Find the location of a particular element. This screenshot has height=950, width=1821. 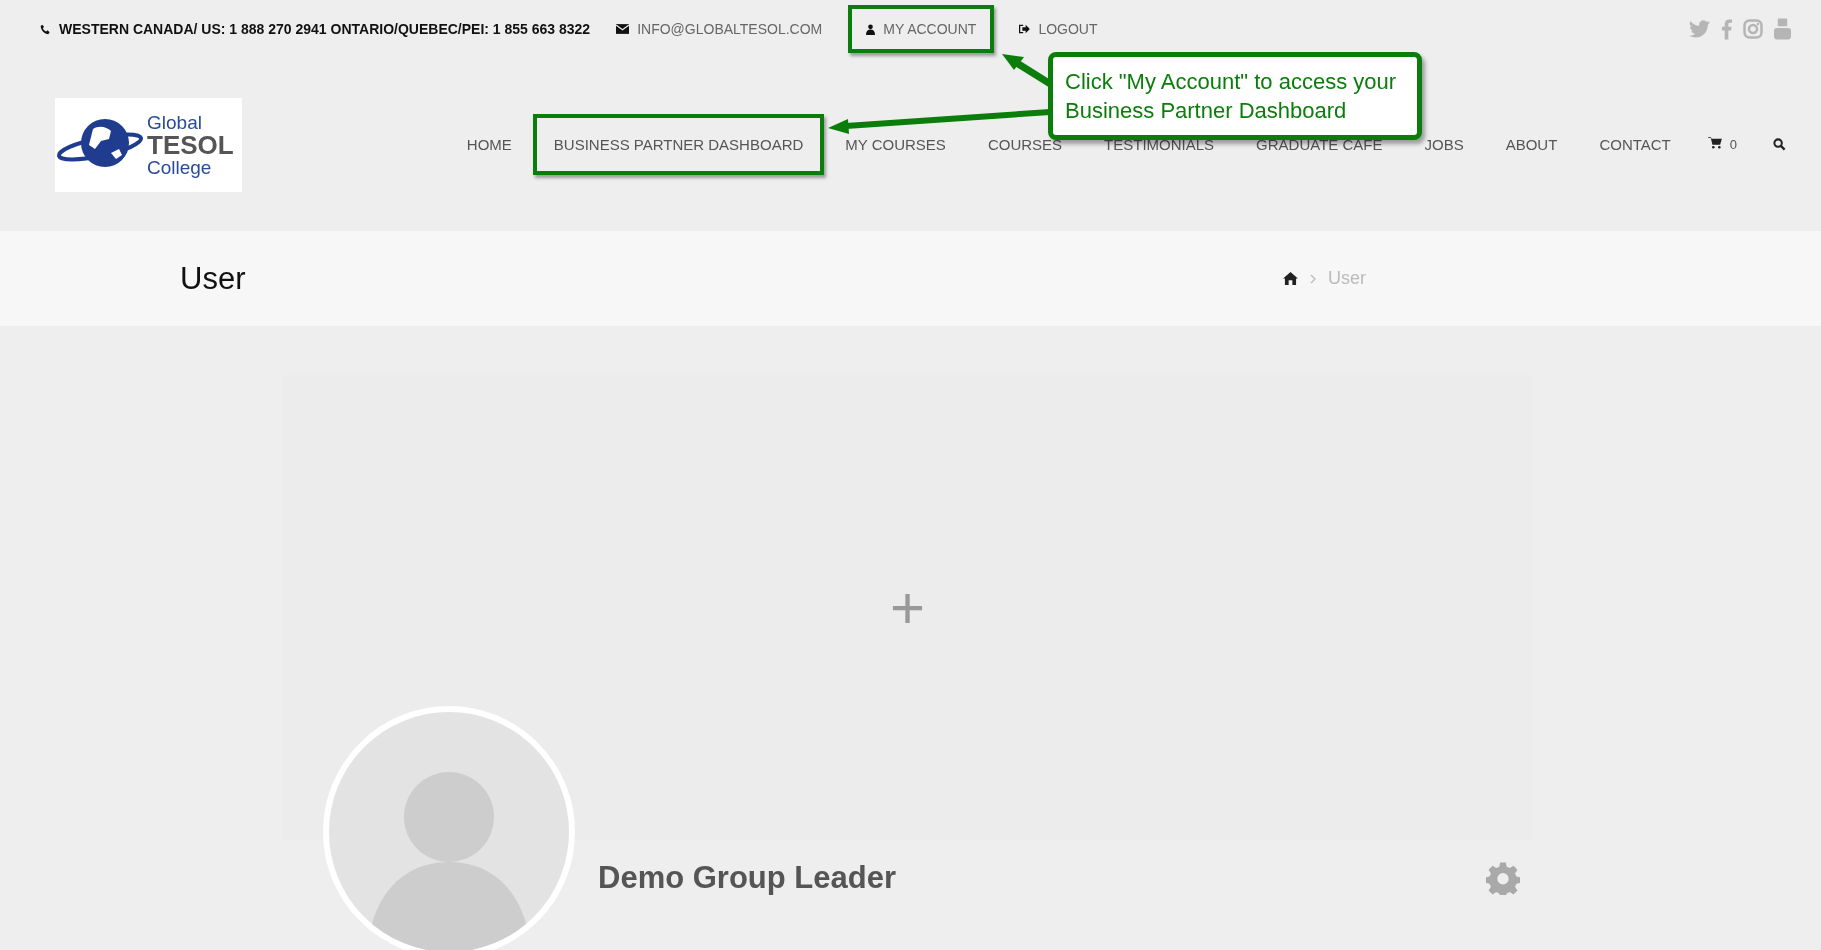

settings-icon is located at coordinates (1503, 878).